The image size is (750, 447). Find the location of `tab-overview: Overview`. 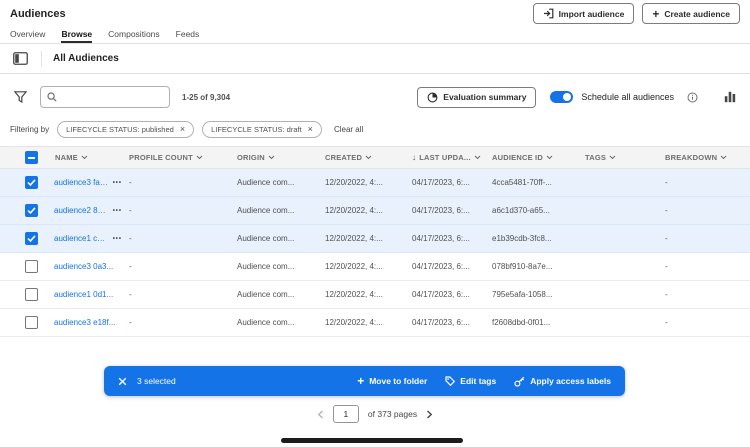

tab-overview: Overview is located at coordinates (27, 35).